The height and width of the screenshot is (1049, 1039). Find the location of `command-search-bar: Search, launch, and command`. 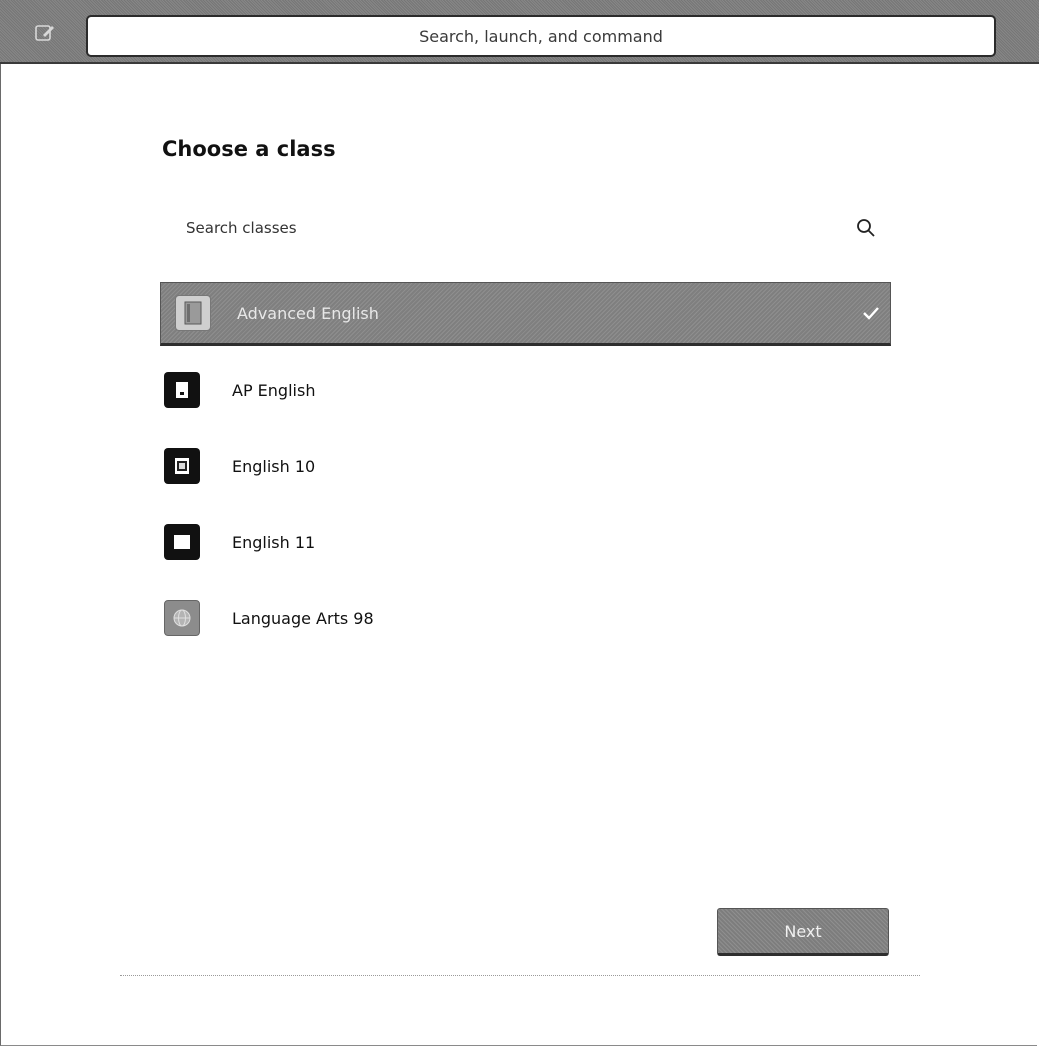

command-search-bar: Search, launch, and command is located at coordinates (541, 36).